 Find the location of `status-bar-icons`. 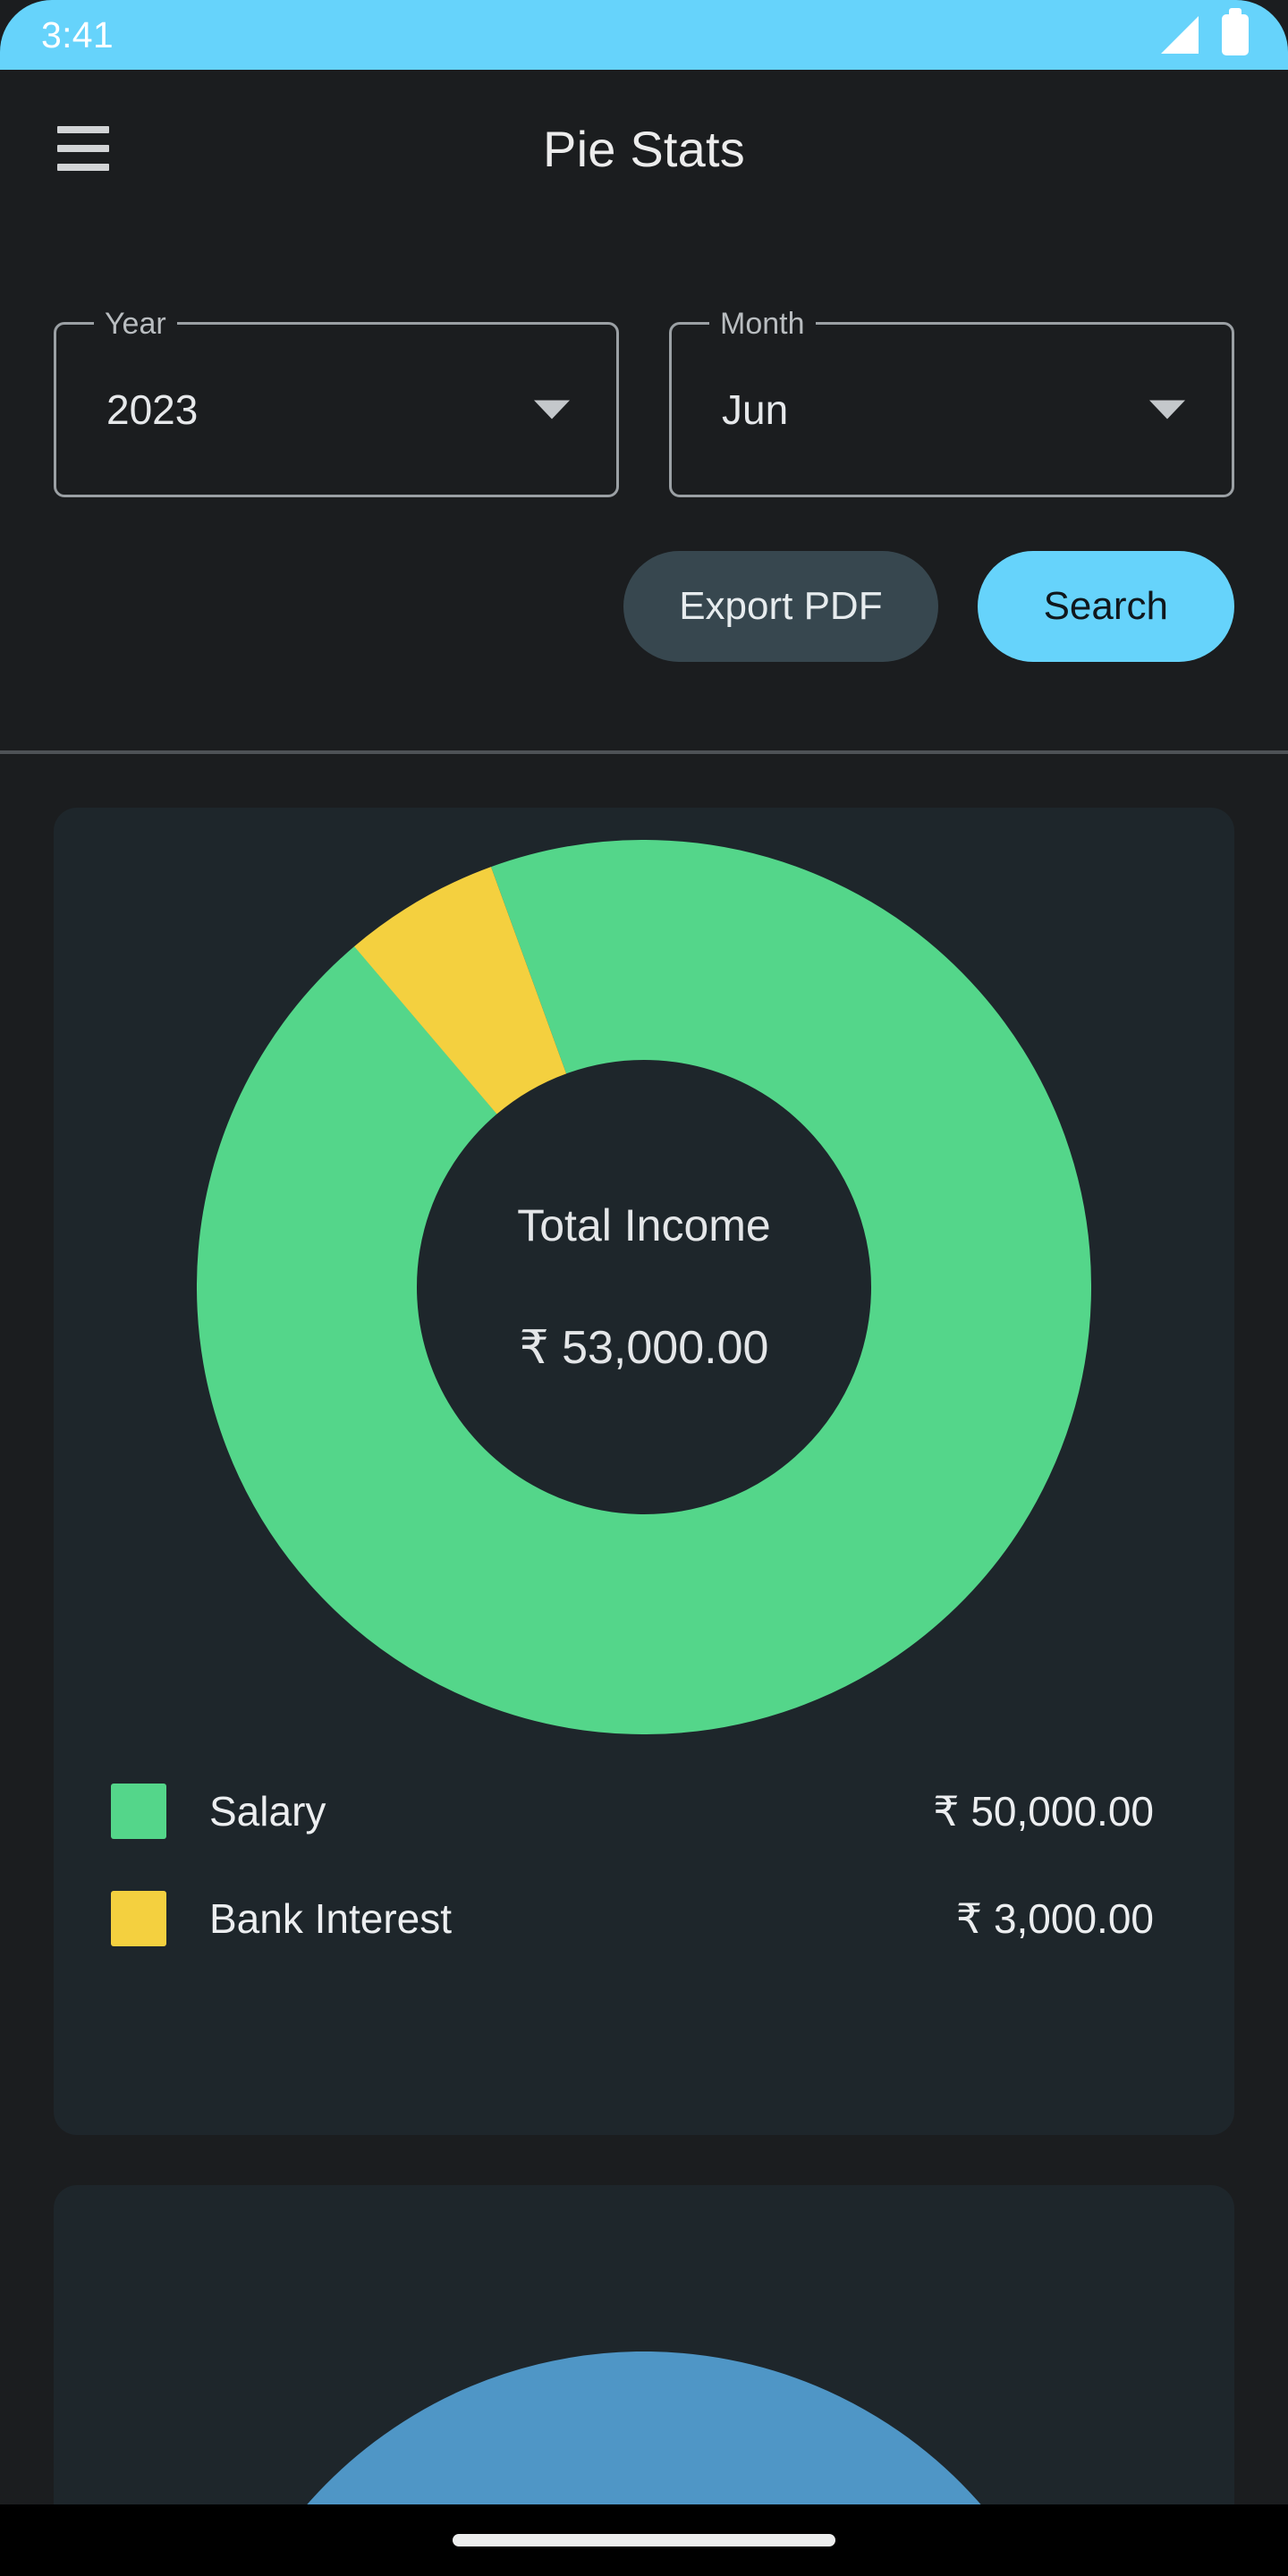

status-bar-icons is located at coordinates (1205, 31).